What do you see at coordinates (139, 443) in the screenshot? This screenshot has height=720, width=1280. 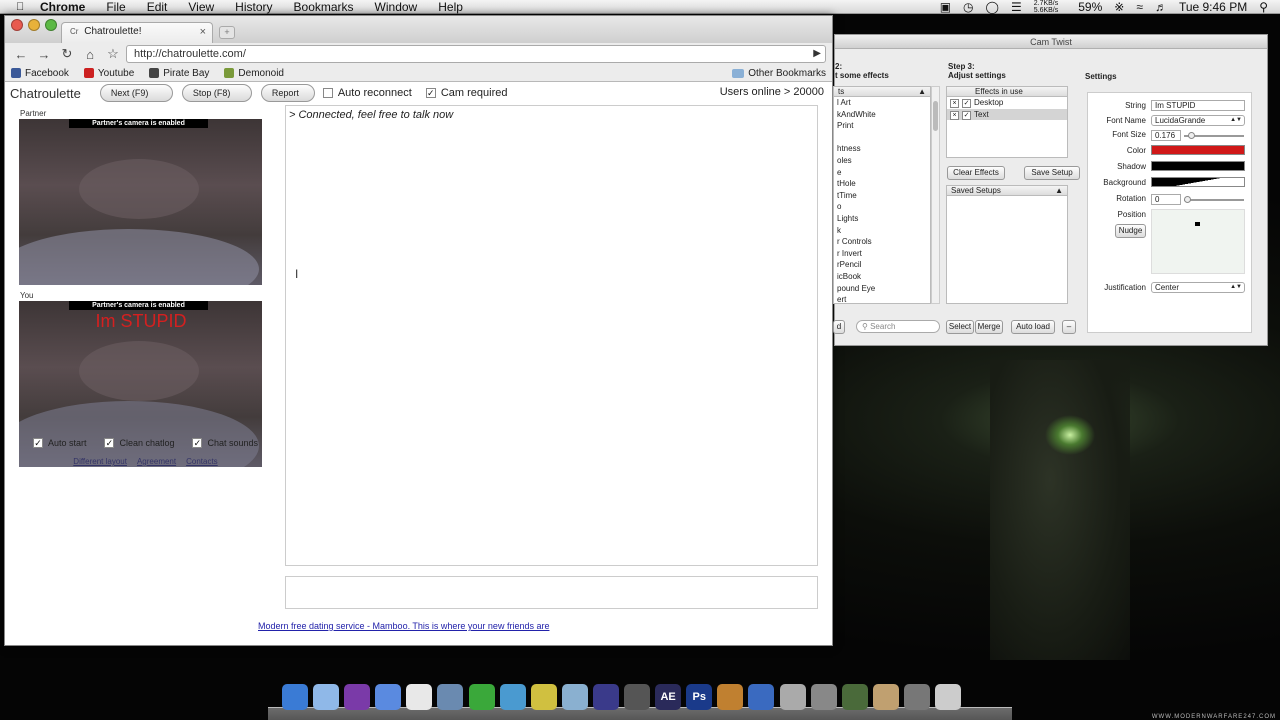 I see `clean-chatlog-checkbox: ✓ Clean chatlog` at bounding box center [139, 443].